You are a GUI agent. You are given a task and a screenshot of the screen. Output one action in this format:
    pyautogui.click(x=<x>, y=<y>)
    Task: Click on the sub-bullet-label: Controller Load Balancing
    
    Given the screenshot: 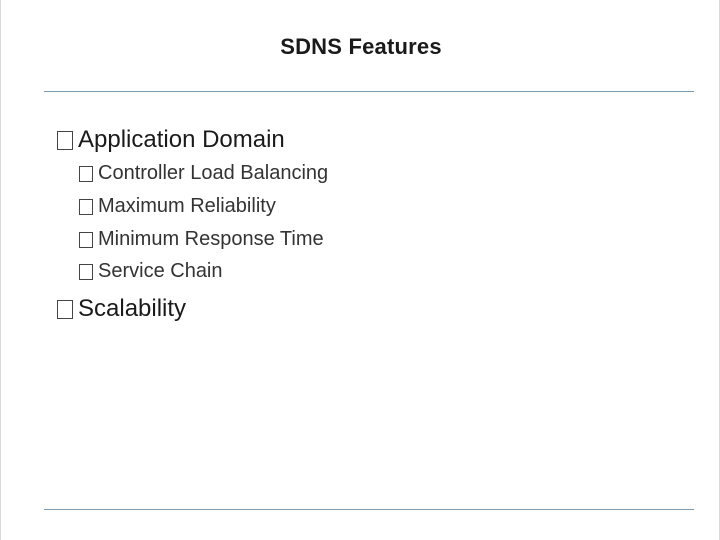 What is the action you would take?
    pyautogui.click(x=213, y=173)
    